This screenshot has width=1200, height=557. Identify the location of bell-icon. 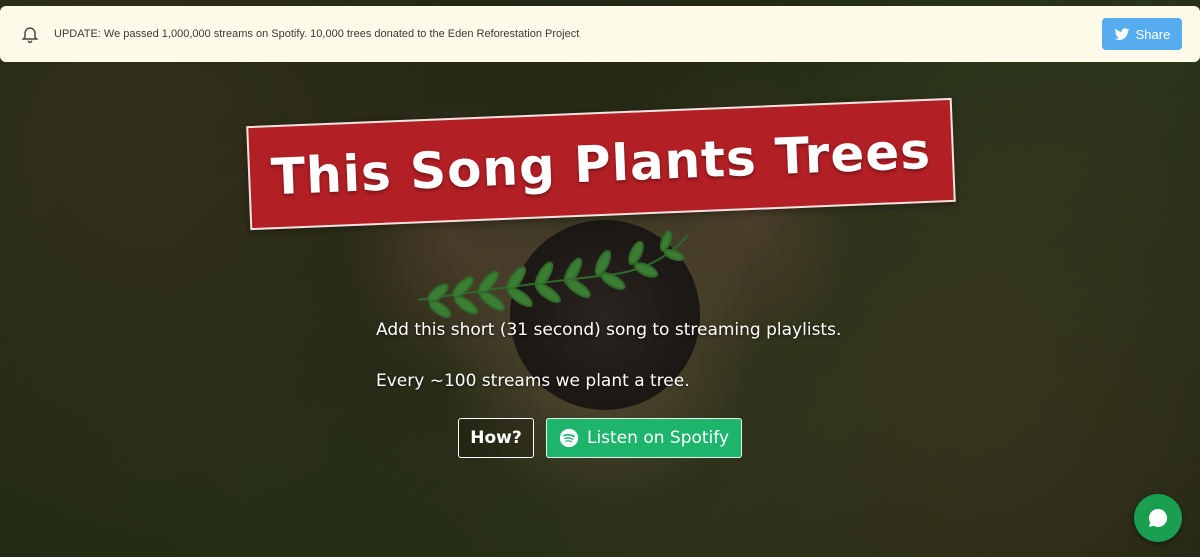
(30, 34).